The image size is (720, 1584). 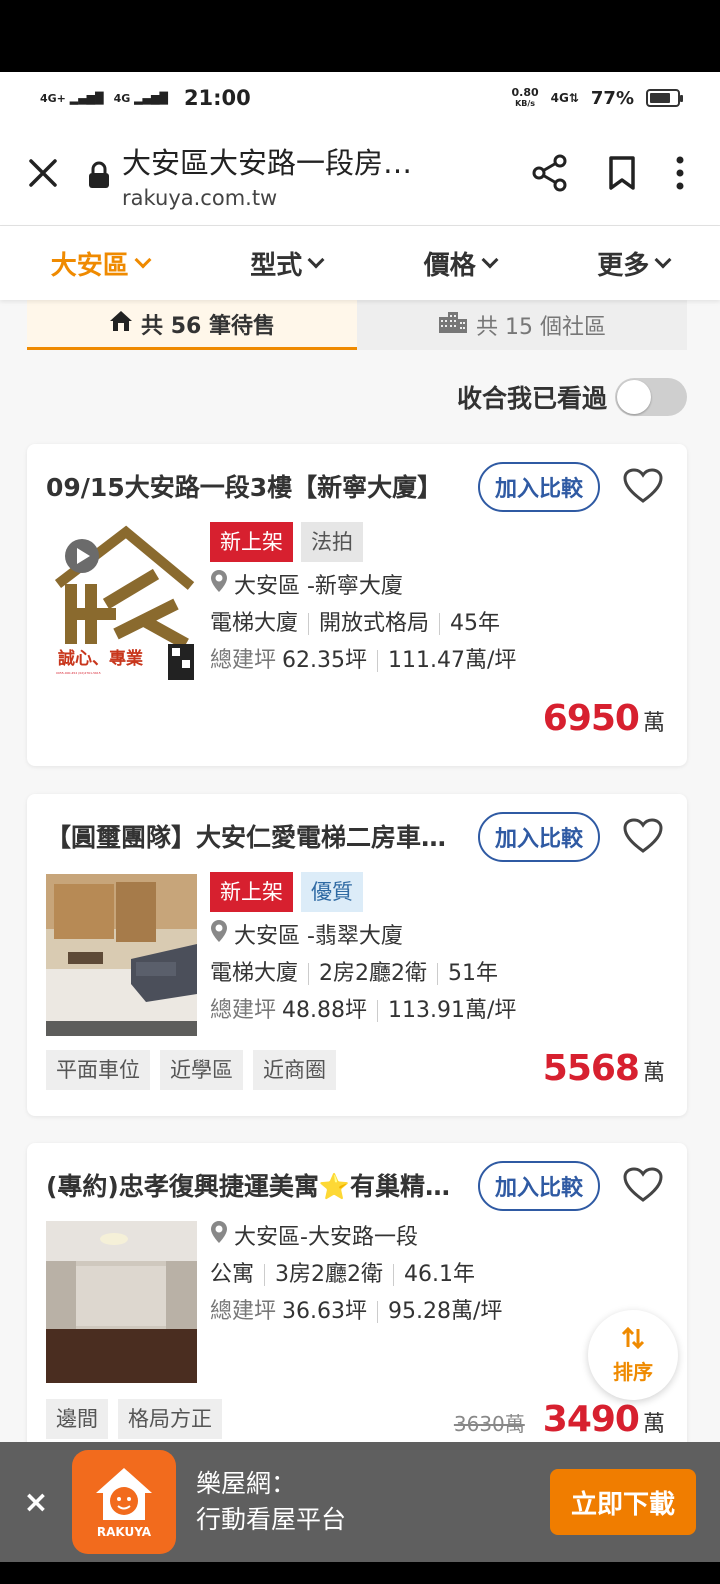 What do you see at coordinates (232, 1274) in the screenshot?
I see `spec-type: 公寓` at bounding box center [232, 1274].